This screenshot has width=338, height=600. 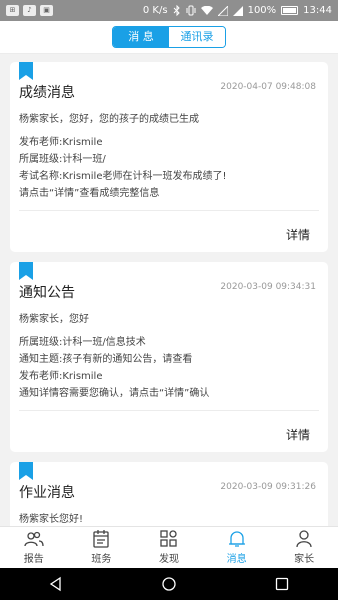 I want to click on signal-icon, so click(x=237, y=10).